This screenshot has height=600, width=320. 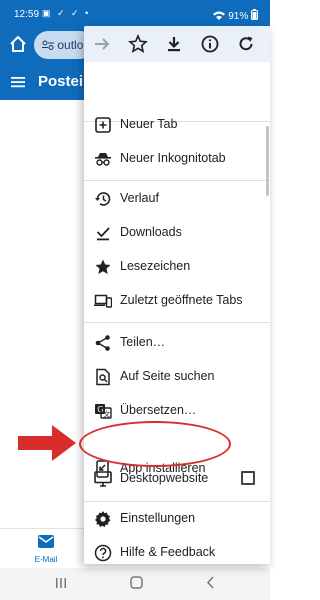 I want to click on wifi-icon, so click(x=219, y=15).